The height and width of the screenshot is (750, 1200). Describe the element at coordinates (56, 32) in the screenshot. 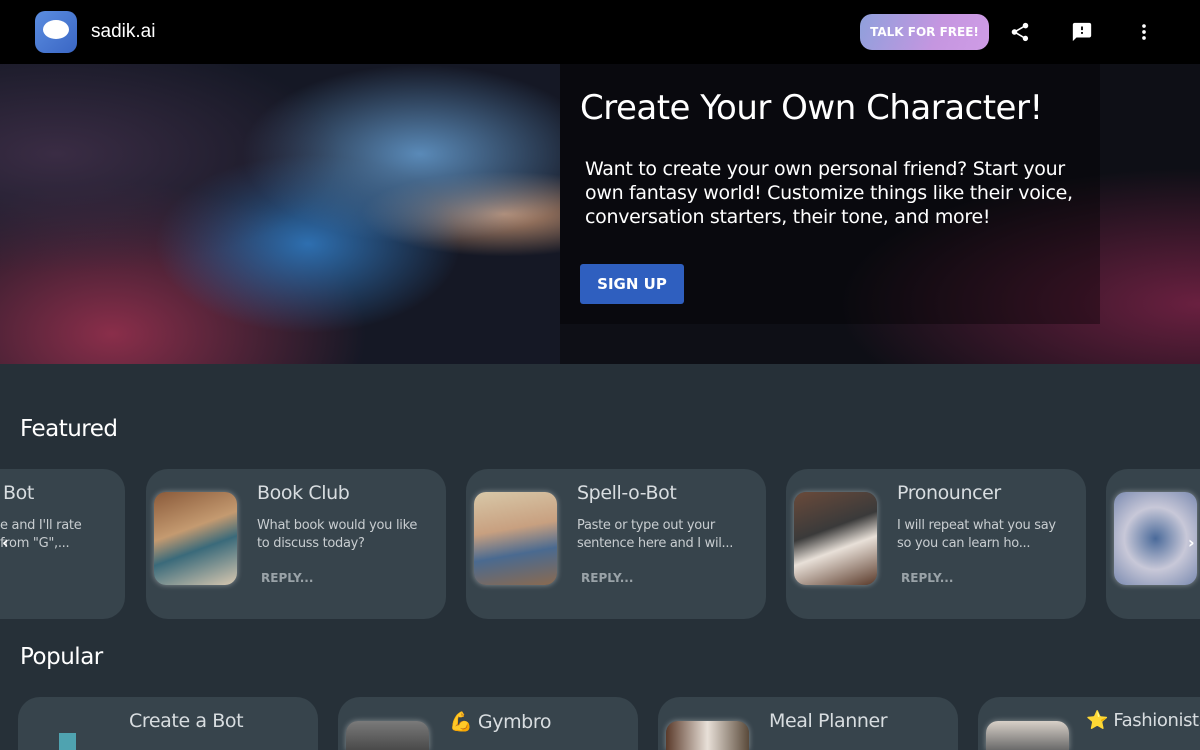

I see `logo-chat-icon` at that location.